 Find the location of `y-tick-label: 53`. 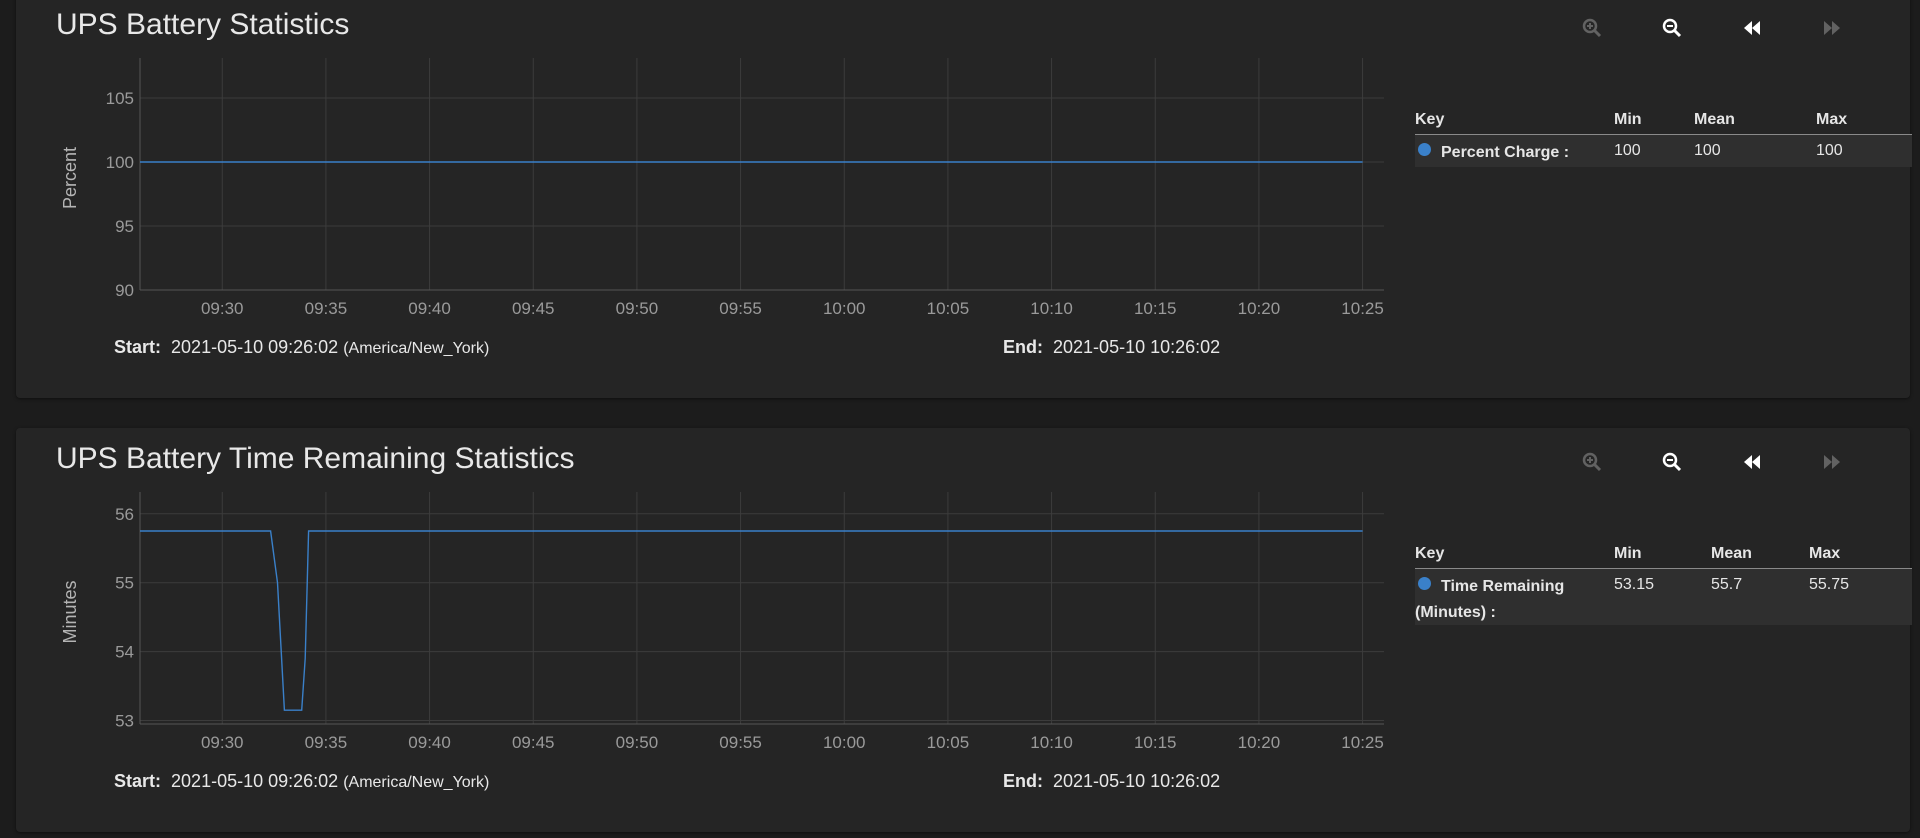

y-tick-label: 53 is located at coordinates (124, 721).